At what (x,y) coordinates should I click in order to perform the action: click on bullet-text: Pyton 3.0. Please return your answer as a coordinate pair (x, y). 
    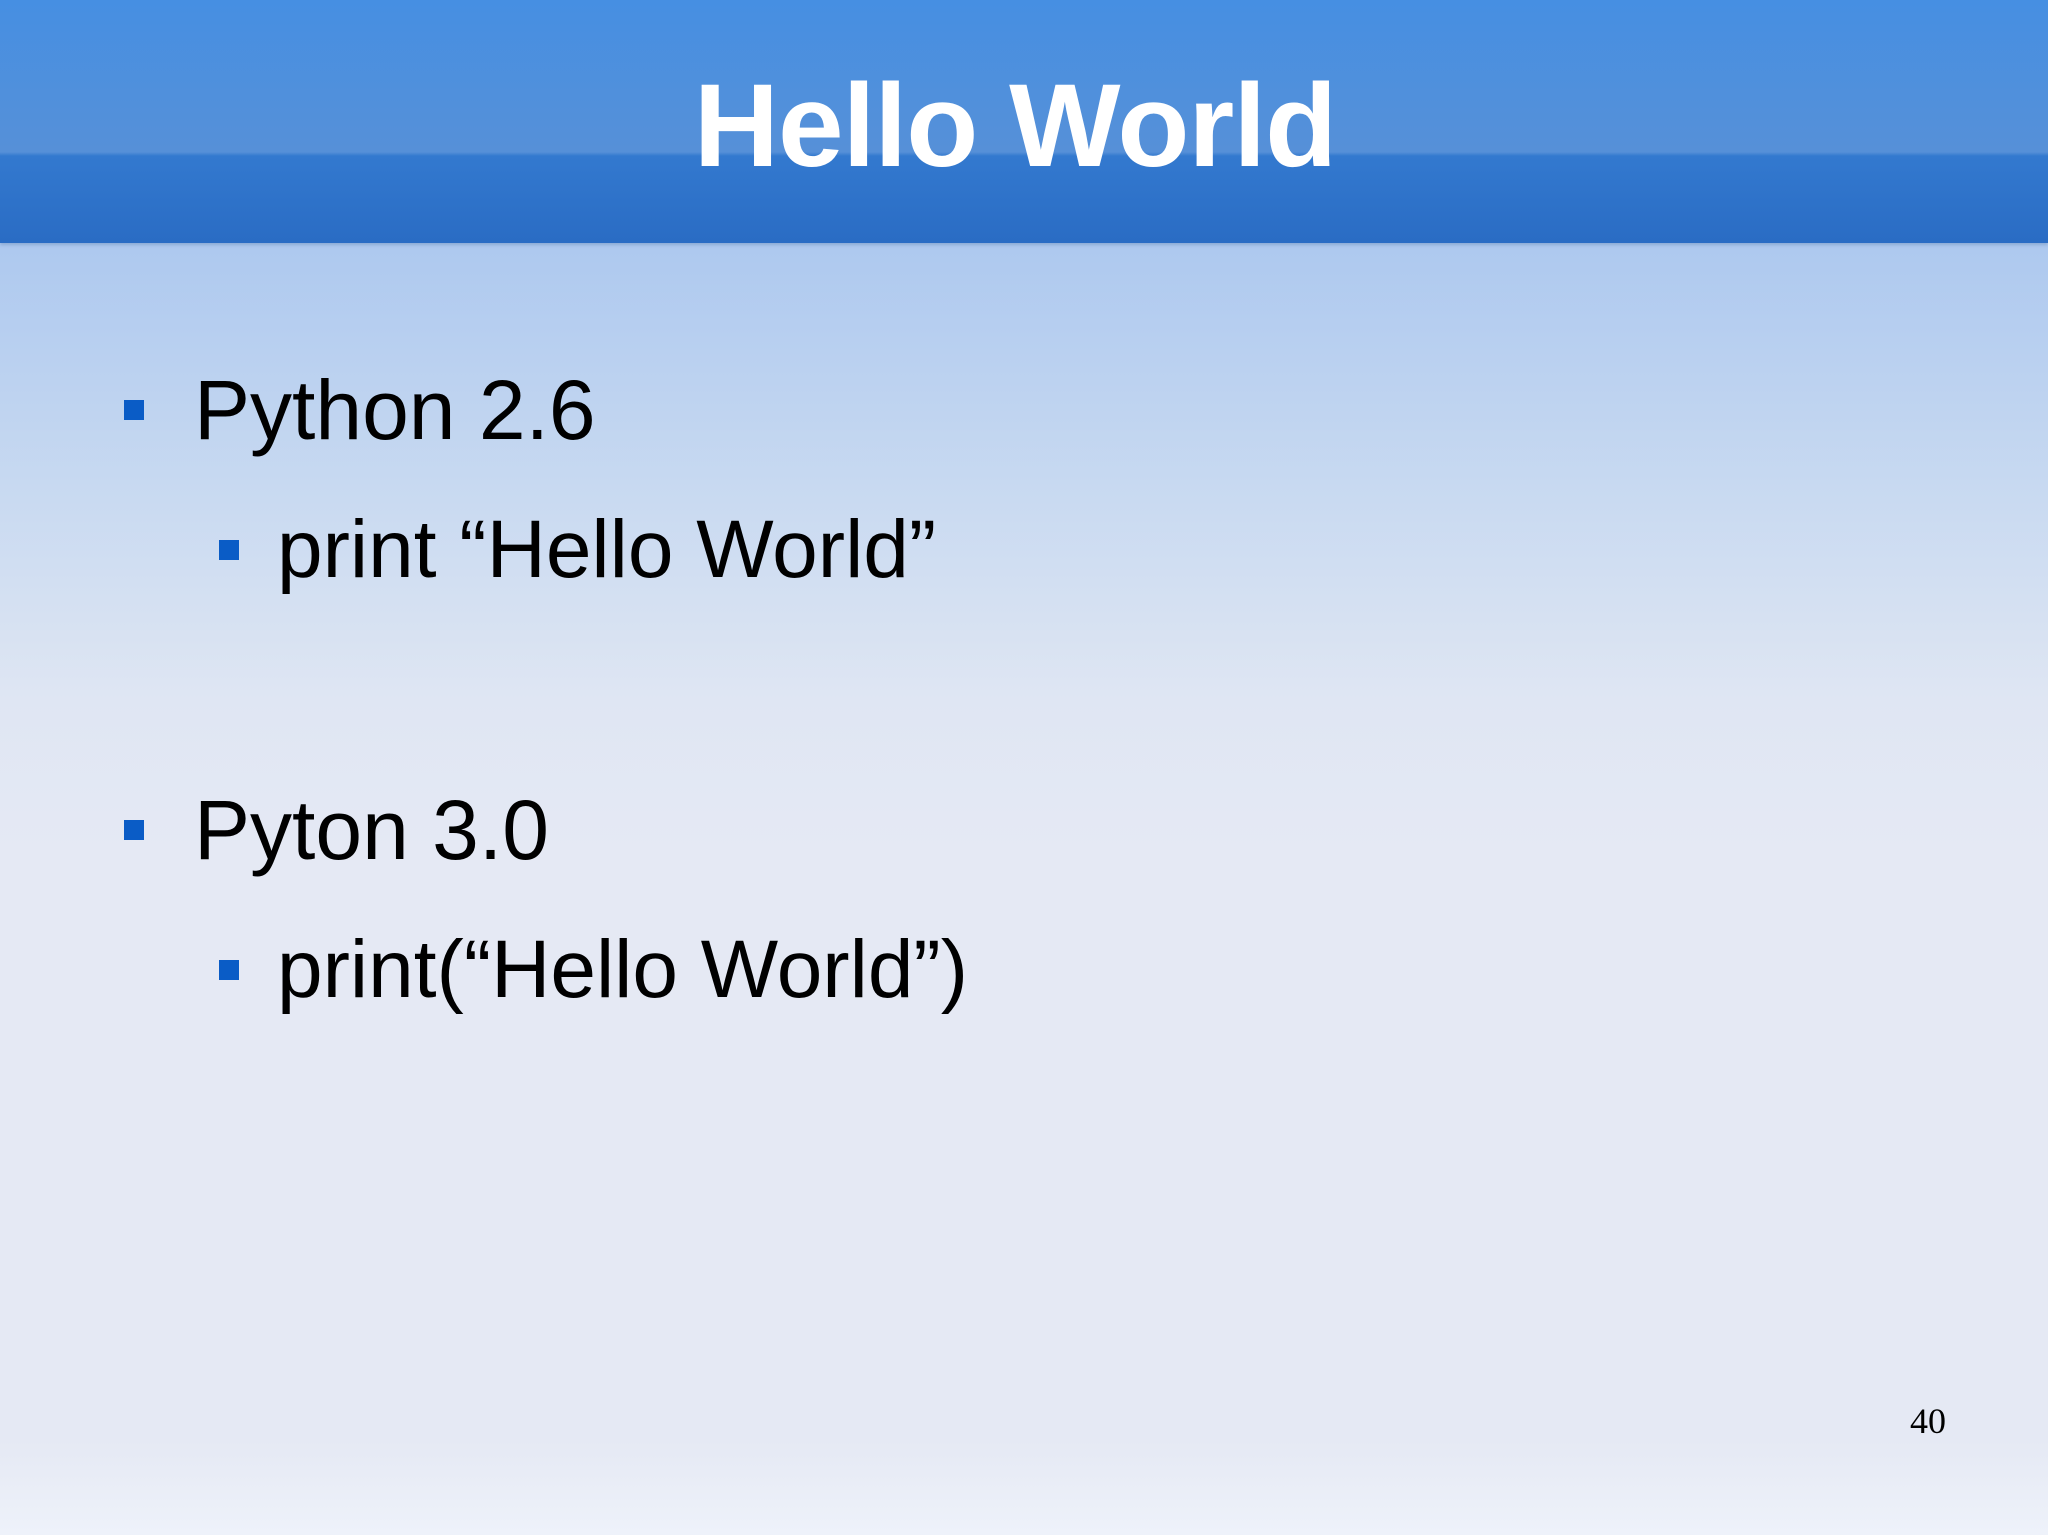
    Looking at the image, I should click on (371, 829).